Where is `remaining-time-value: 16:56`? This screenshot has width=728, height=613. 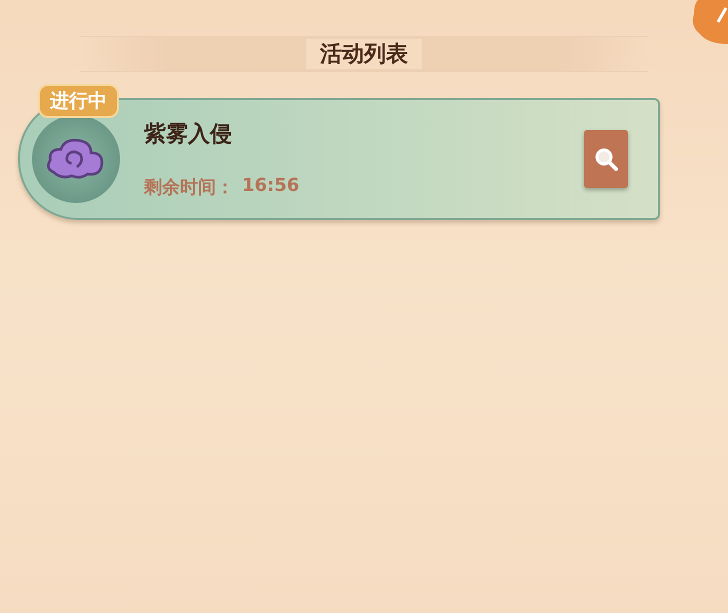
remaining-time-value: 16:56 is located at coordinates (271, 186).